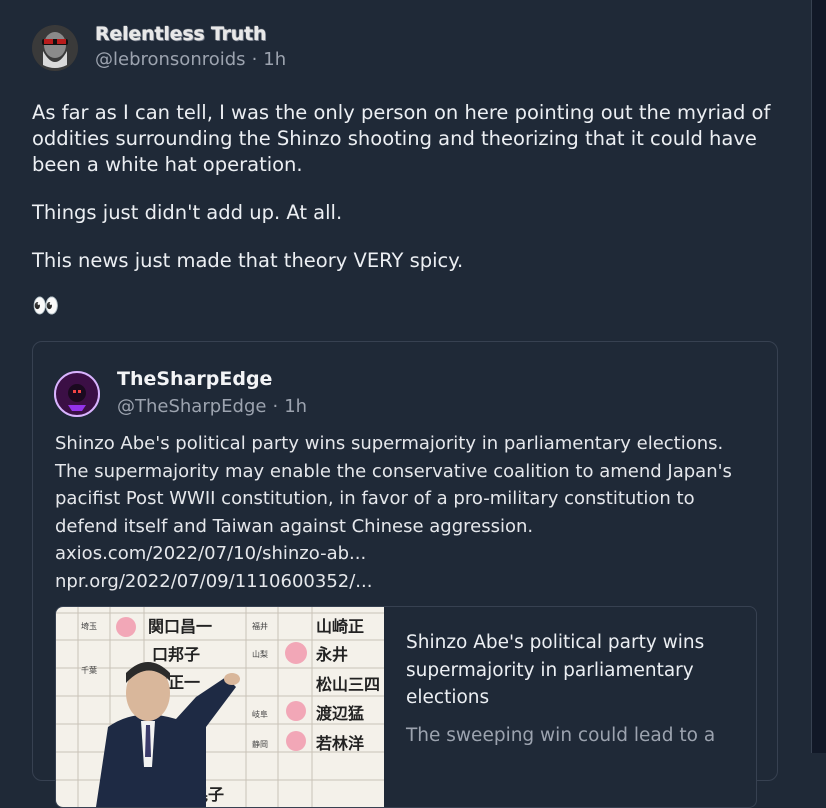 The height and width of the screenshot is (808, 826). What do you see at coordinates (260, 744) in the screenshot?
I see `board-region: 静岡` at bounding box center [260, 744].